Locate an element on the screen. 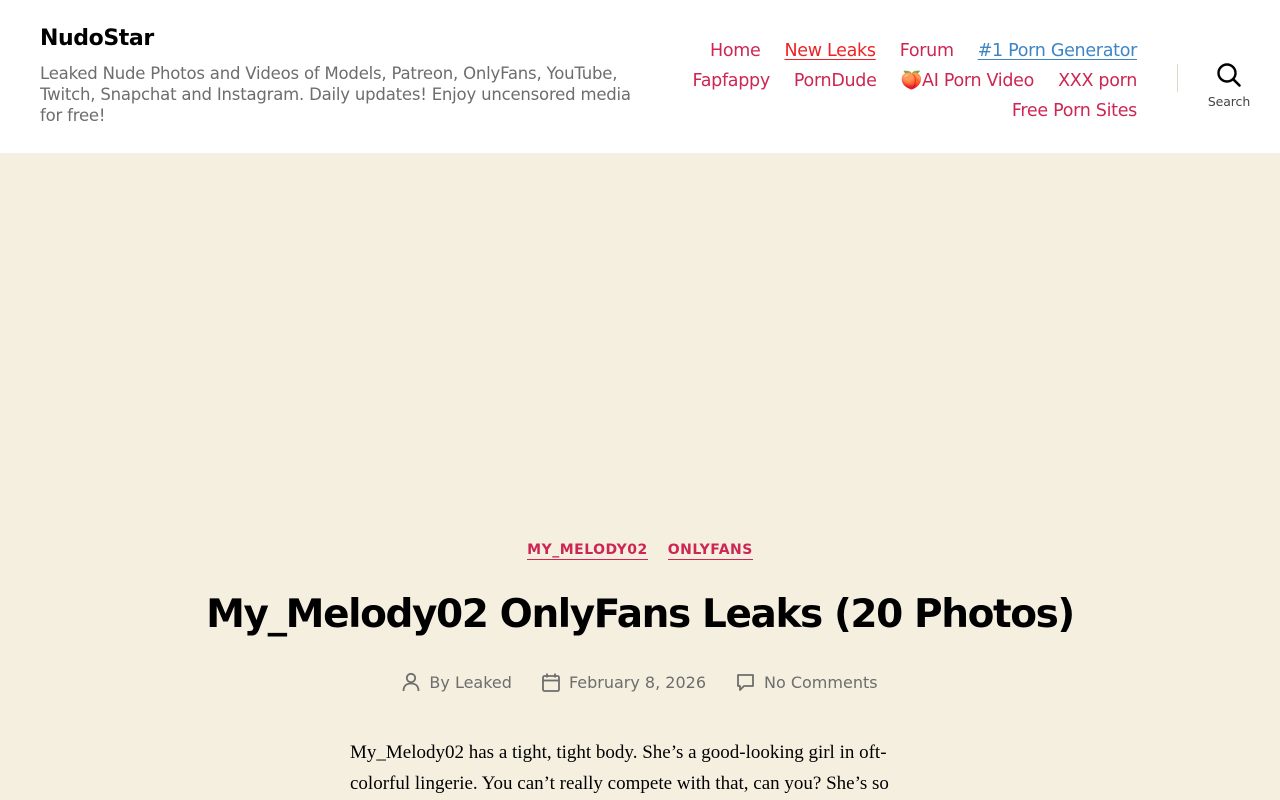 The image size is (1280, 800). search-icon is located at coordinates (1229, 75).